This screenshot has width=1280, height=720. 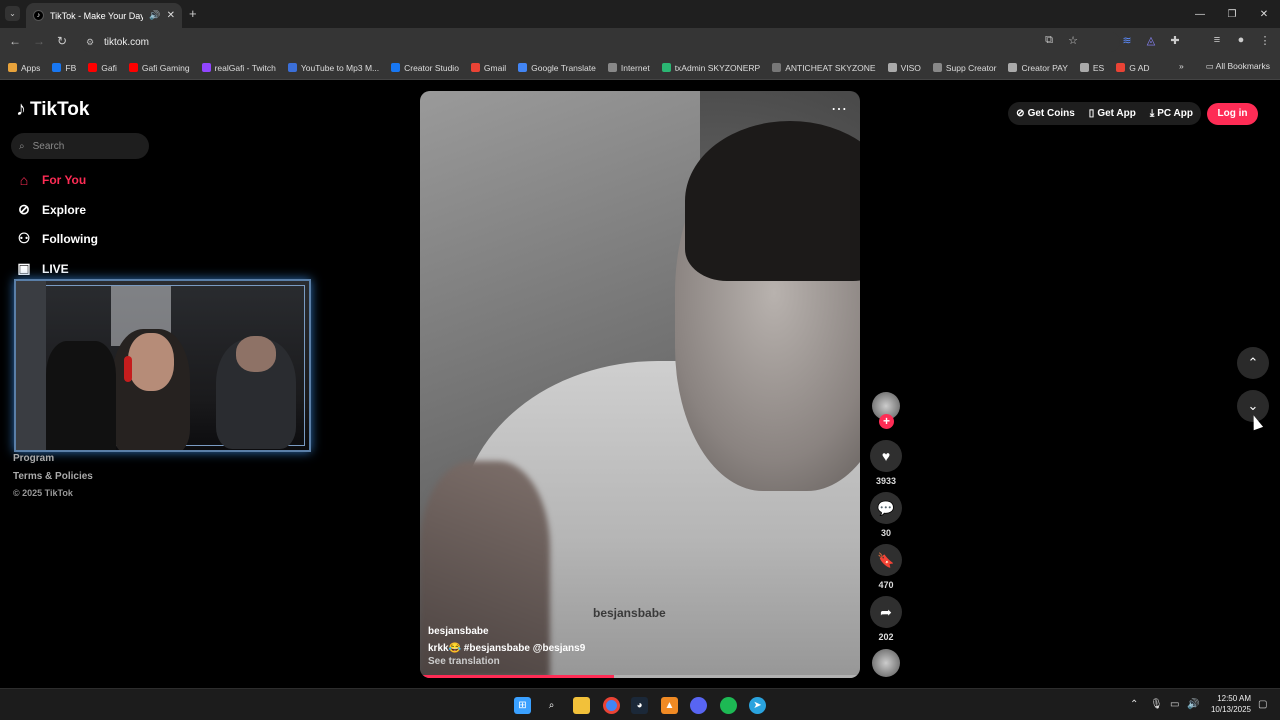 What do you see at coordinates (24, 268) in the screenshot?
I see `live-icon: ▣` at bounding box center [24, 268].